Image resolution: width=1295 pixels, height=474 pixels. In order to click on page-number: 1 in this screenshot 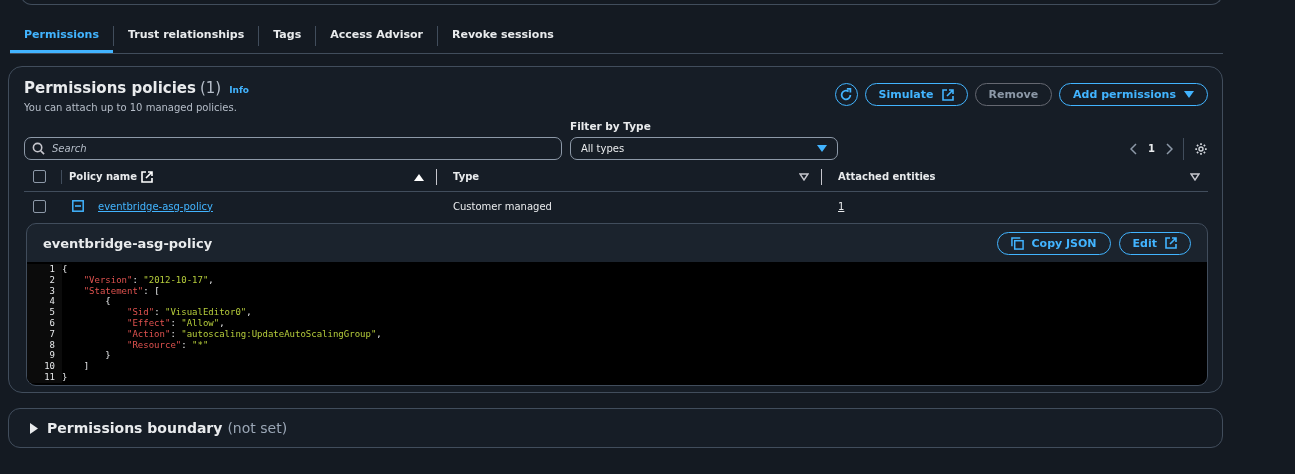, I will do `click(1151, 148)`.